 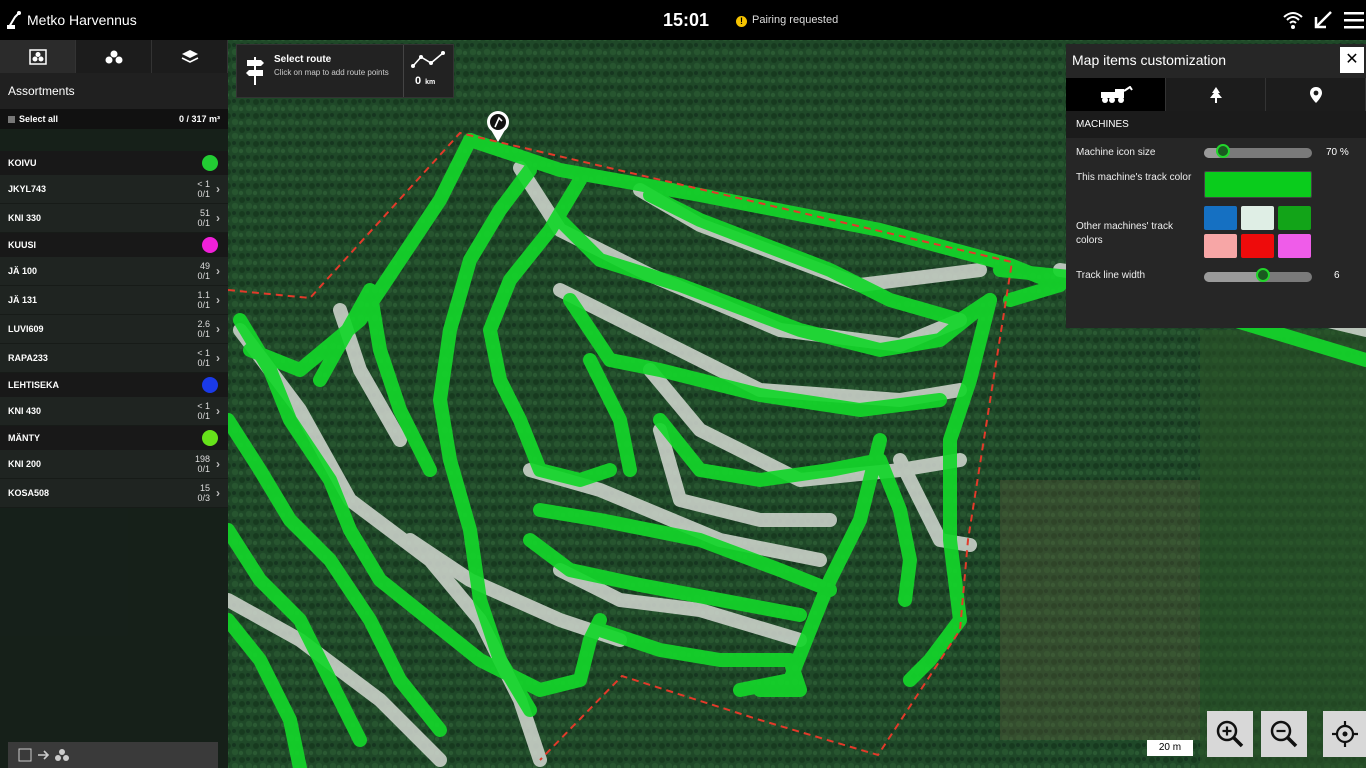 I want to click on track-color-picker, so click(x=1258, y=184).